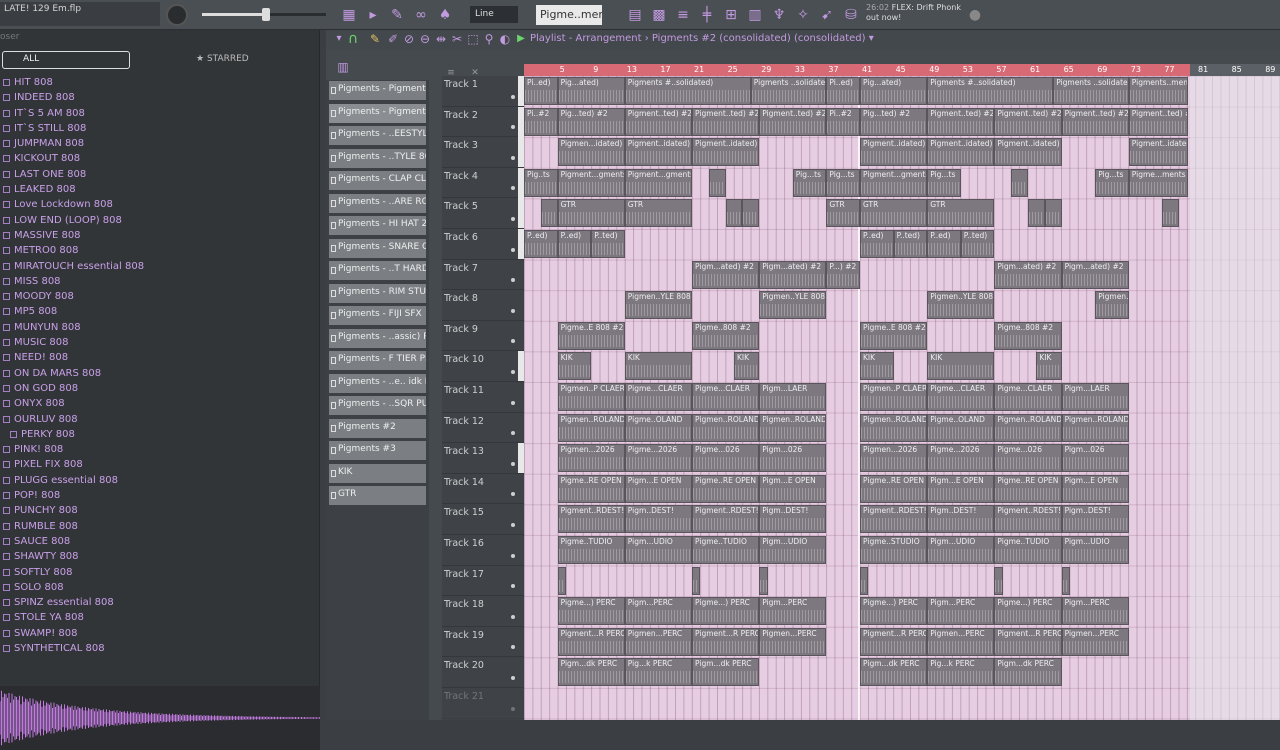  I want to click on volume-thumb, so click(266, 14).